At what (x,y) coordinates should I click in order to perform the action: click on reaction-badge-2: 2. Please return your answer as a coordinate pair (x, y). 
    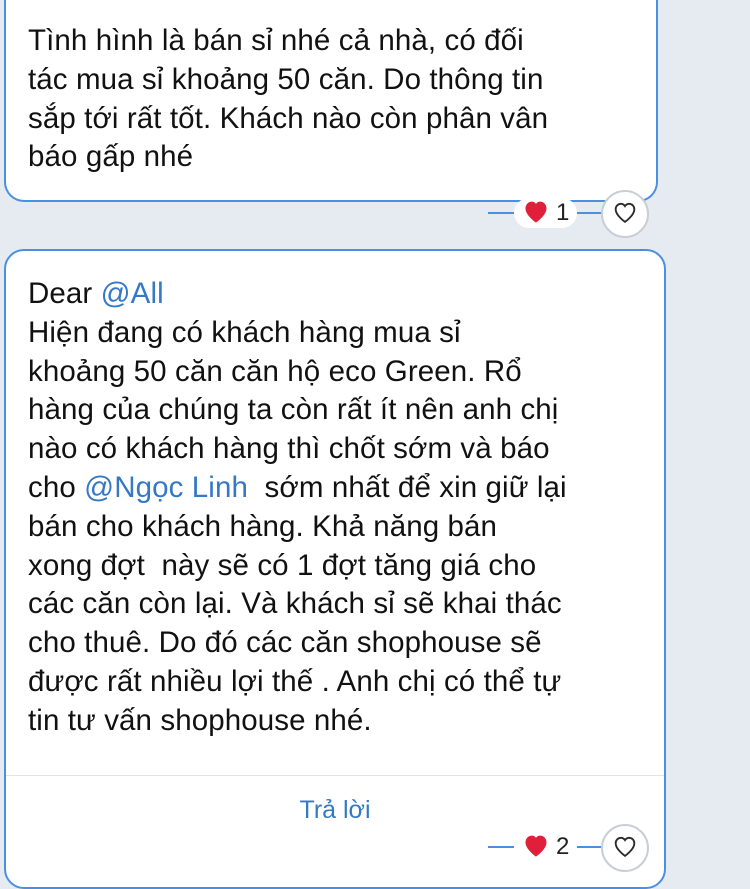
    Looking at the image, I should click on (546, 847).